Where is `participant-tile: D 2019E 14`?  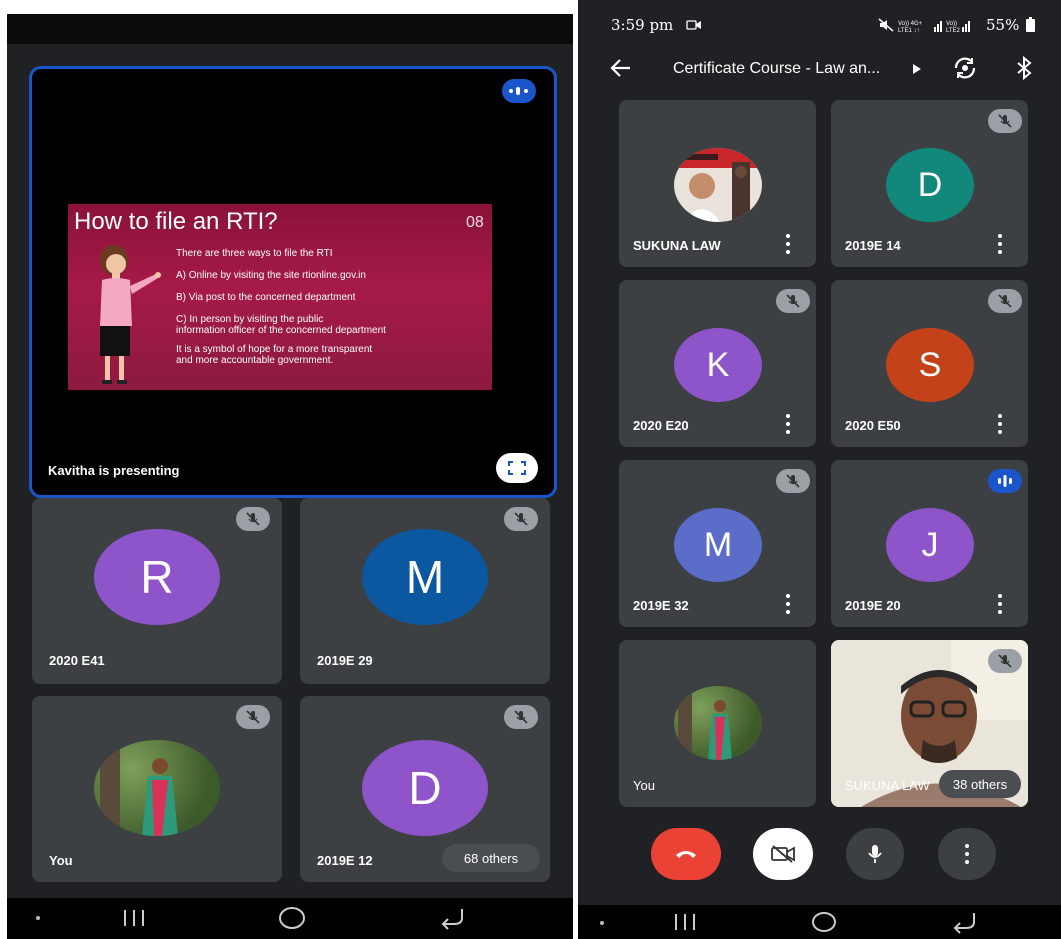 participant-tile: D 2019E 14 is located at coordinates (929, 183).